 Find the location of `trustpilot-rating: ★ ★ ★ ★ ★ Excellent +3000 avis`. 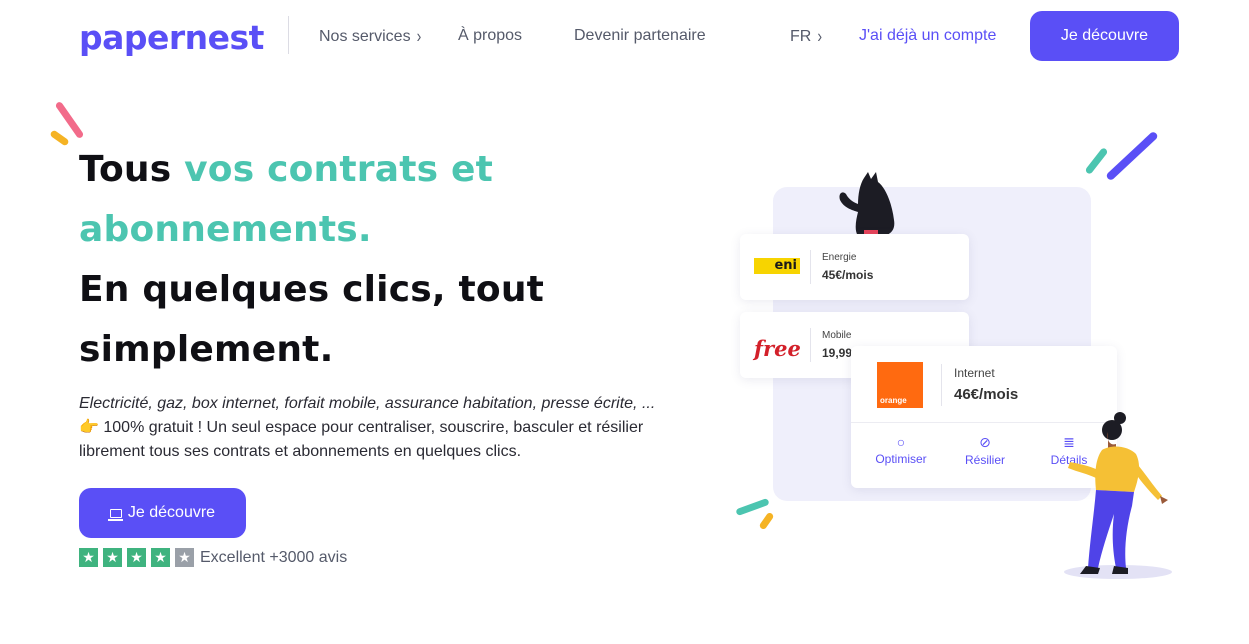

trustpilot-rating: ★ ★ ★ ★ ★ Excellent +3000 avis is located at coordinates (213, 557).